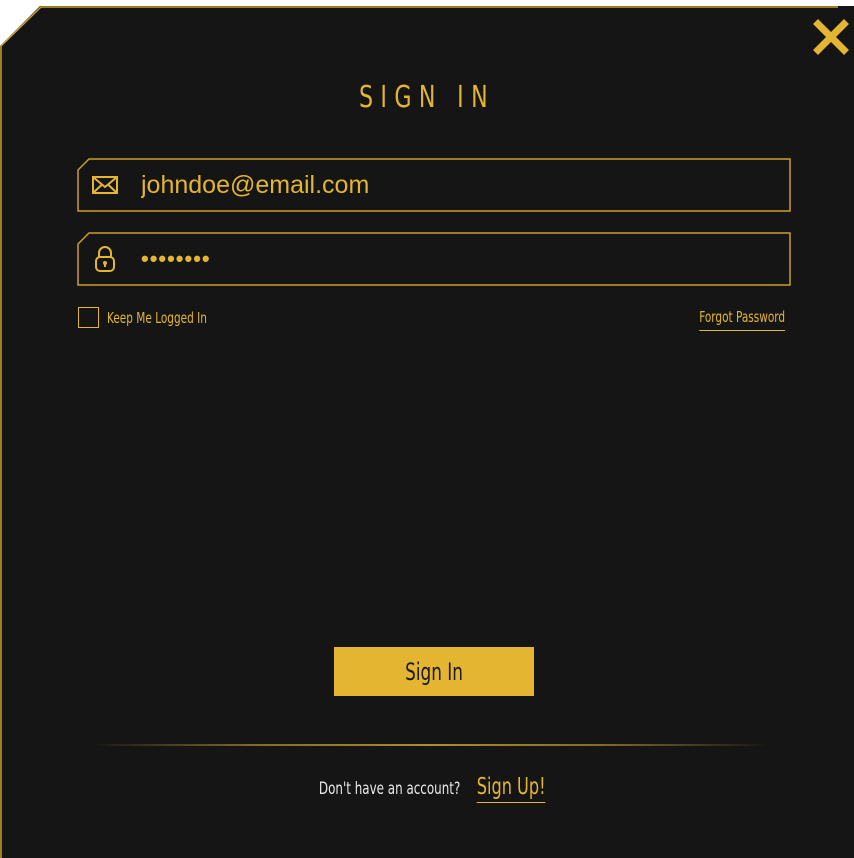 This screenshot has width=854, height=858. What do you see at coordinates (511, 788) in the screenshot?
I see `sign-up-link: Sign Up!` at bounding box center [511, 788].